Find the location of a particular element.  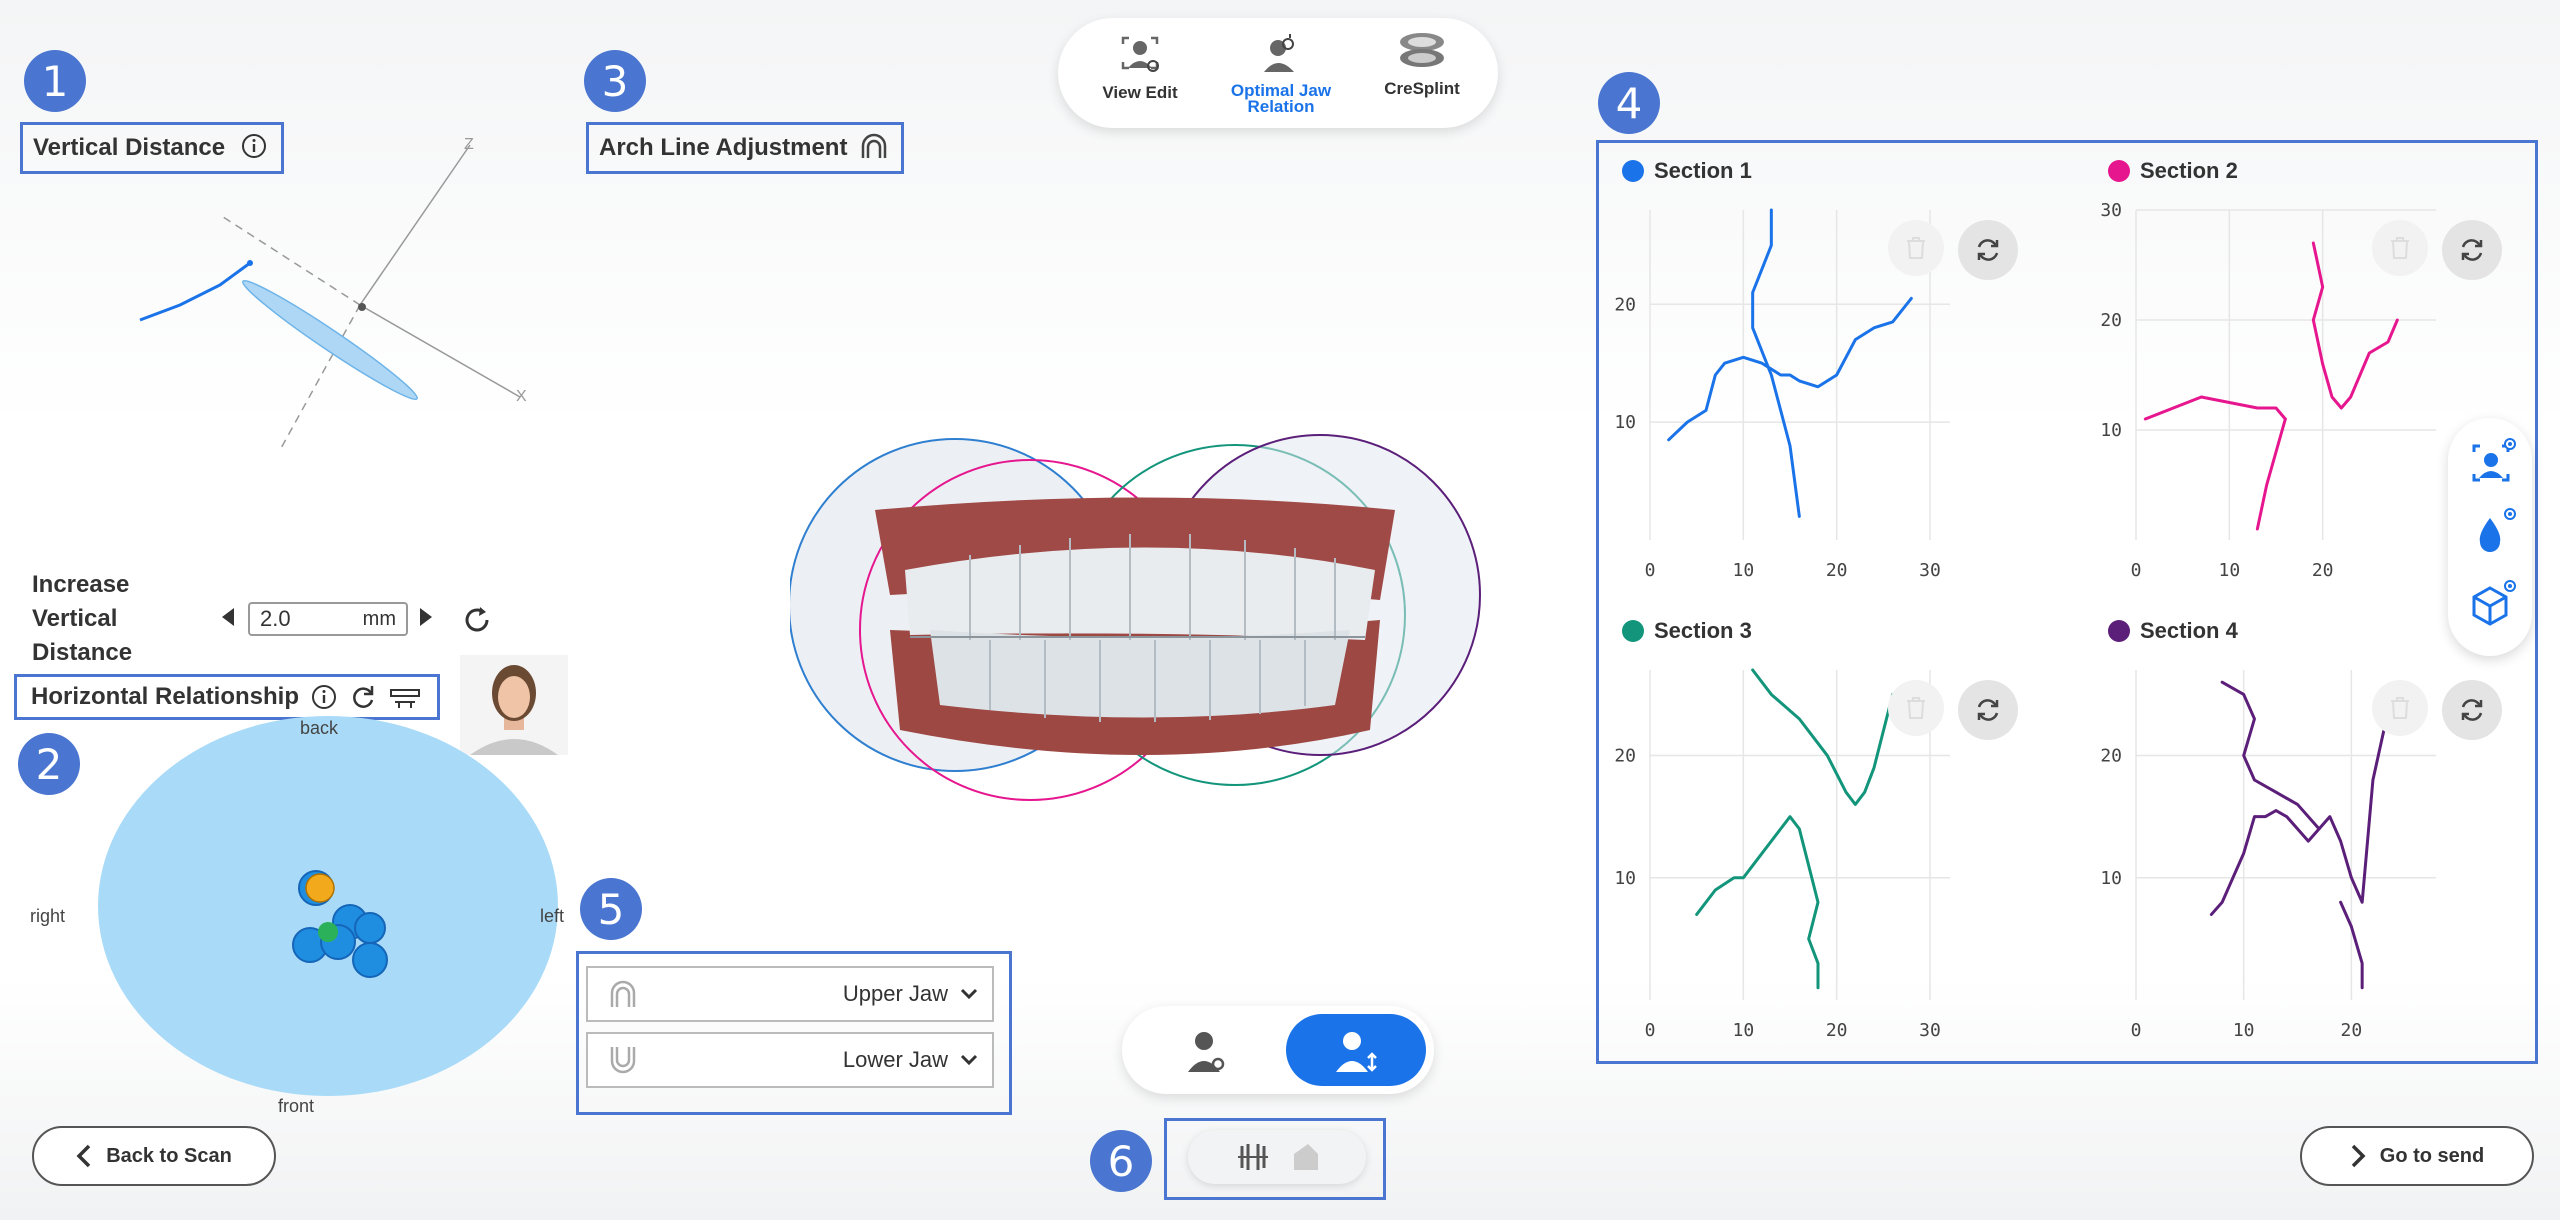

cresplint-label: CreSplint is located at coordinates (1422, 88).